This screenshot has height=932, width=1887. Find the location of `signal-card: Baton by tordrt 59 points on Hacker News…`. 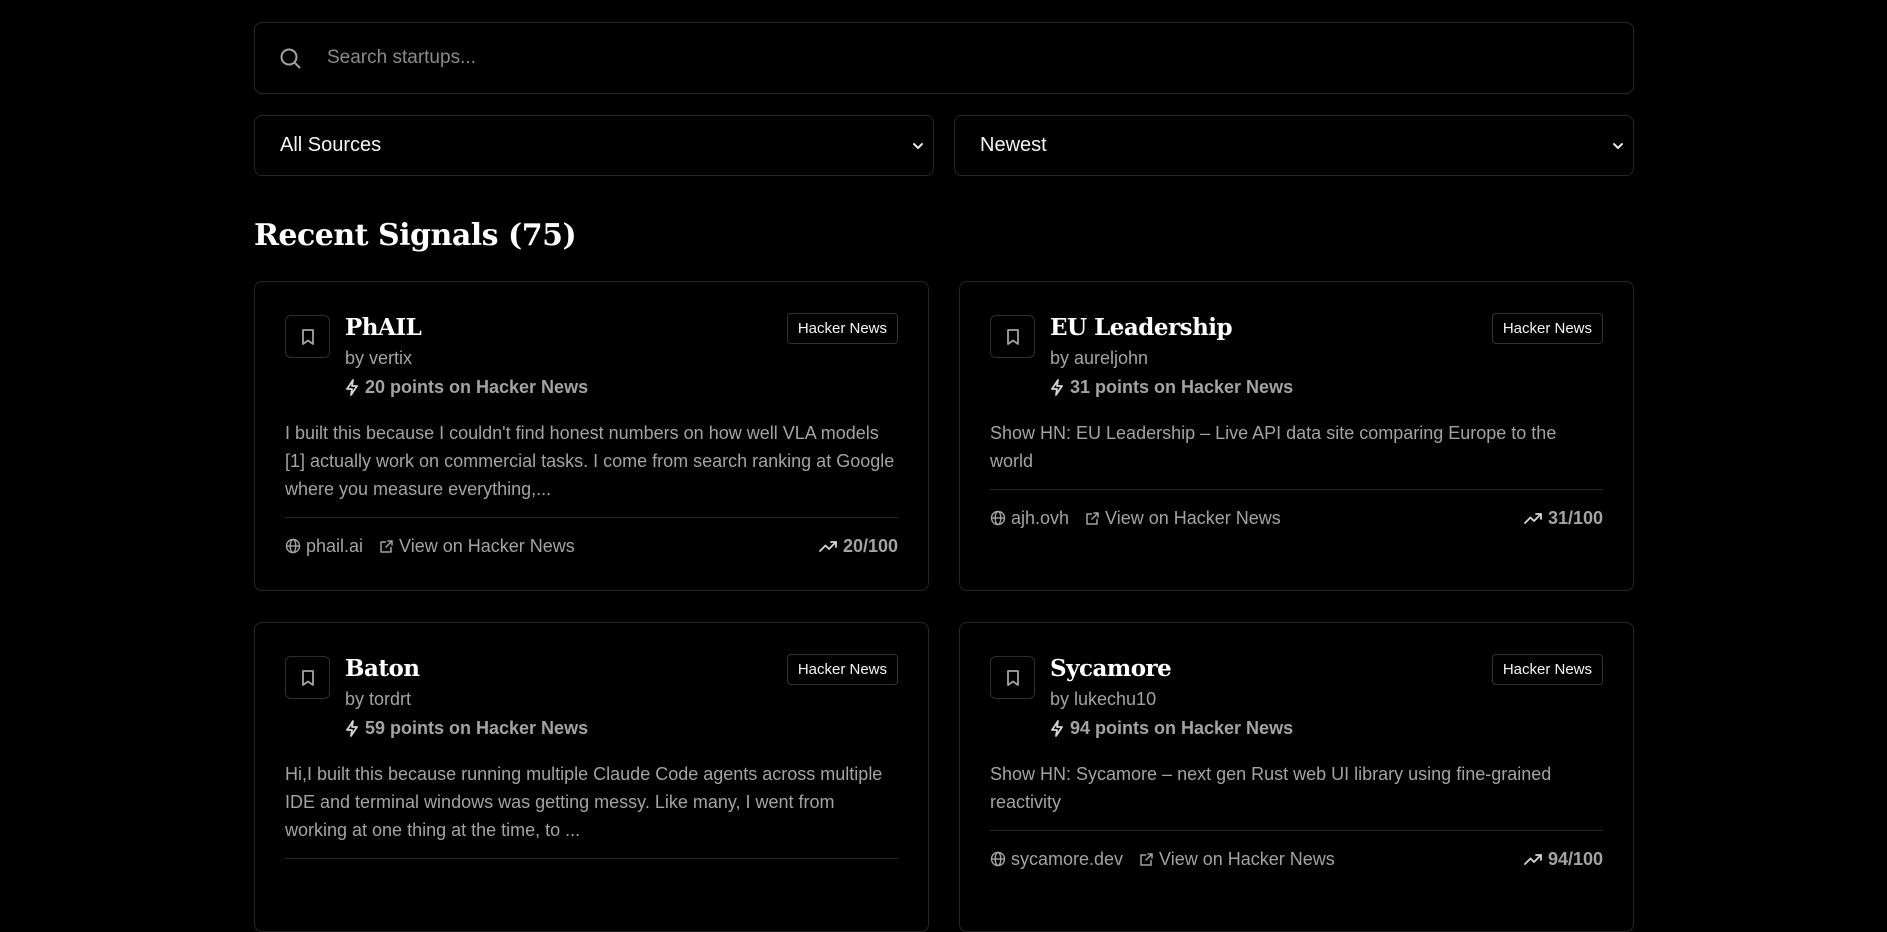

signal-card: Baton by tordrt 59 points on Hacker News… is located at coordinates (591, 777).